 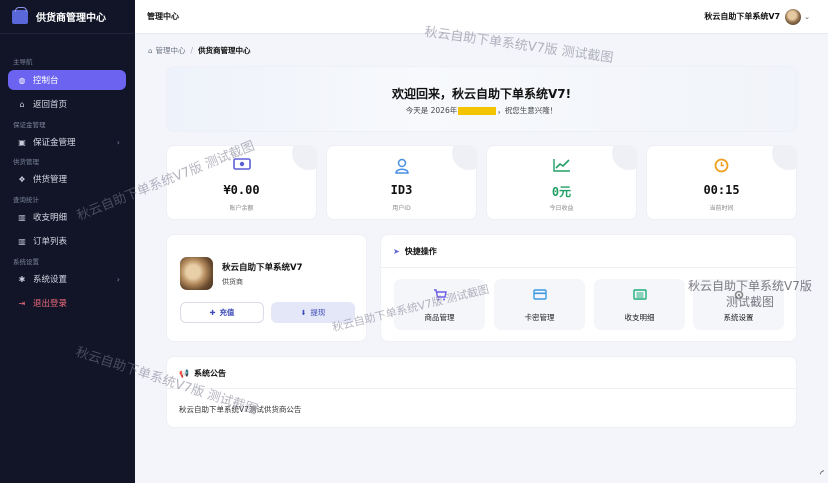 I want to click on stat-value: ID3, so click(x=401, y=190).